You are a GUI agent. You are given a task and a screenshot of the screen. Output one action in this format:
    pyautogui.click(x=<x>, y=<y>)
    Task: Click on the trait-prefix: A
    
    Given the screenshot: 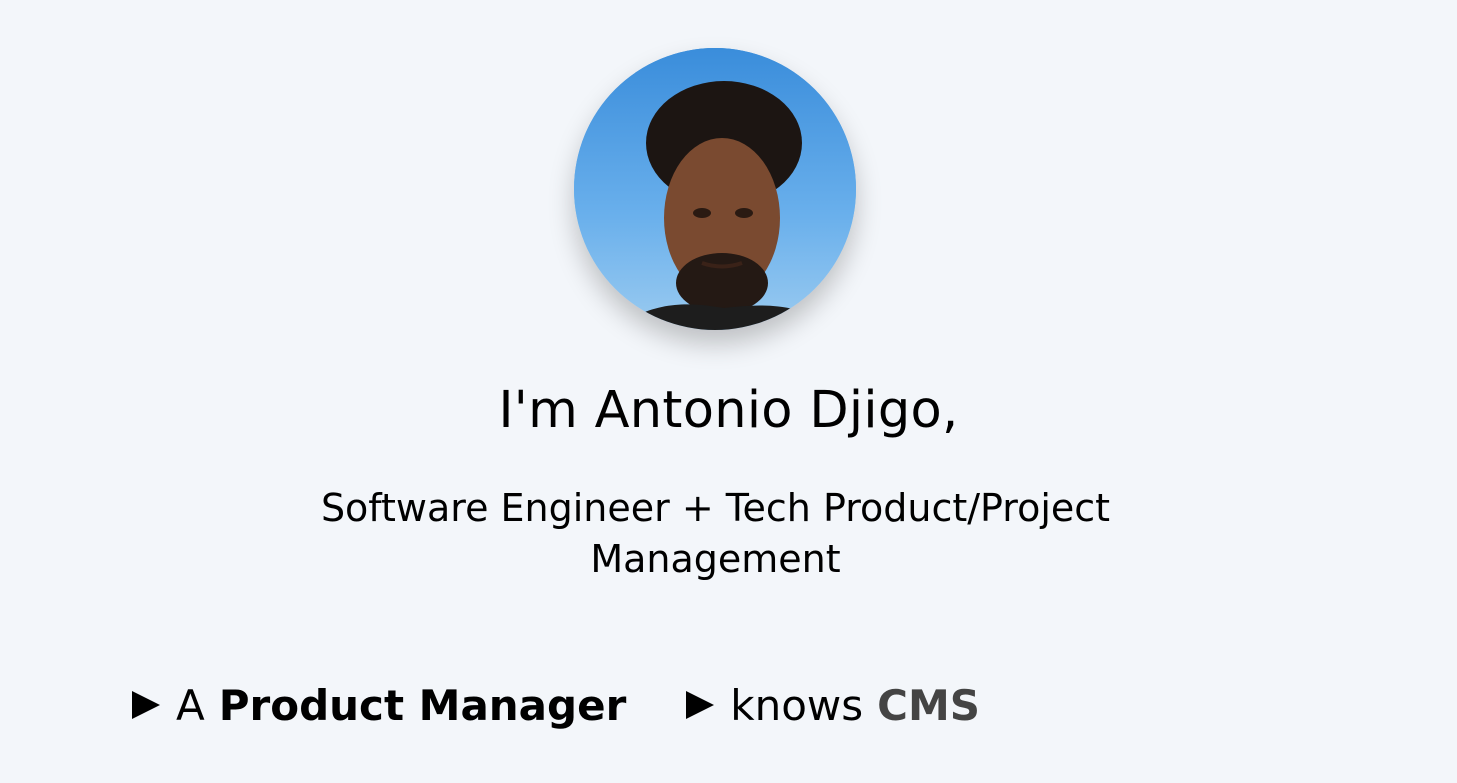 What is the action you would take?
    pyautogui.click(x=190, y=705)
    